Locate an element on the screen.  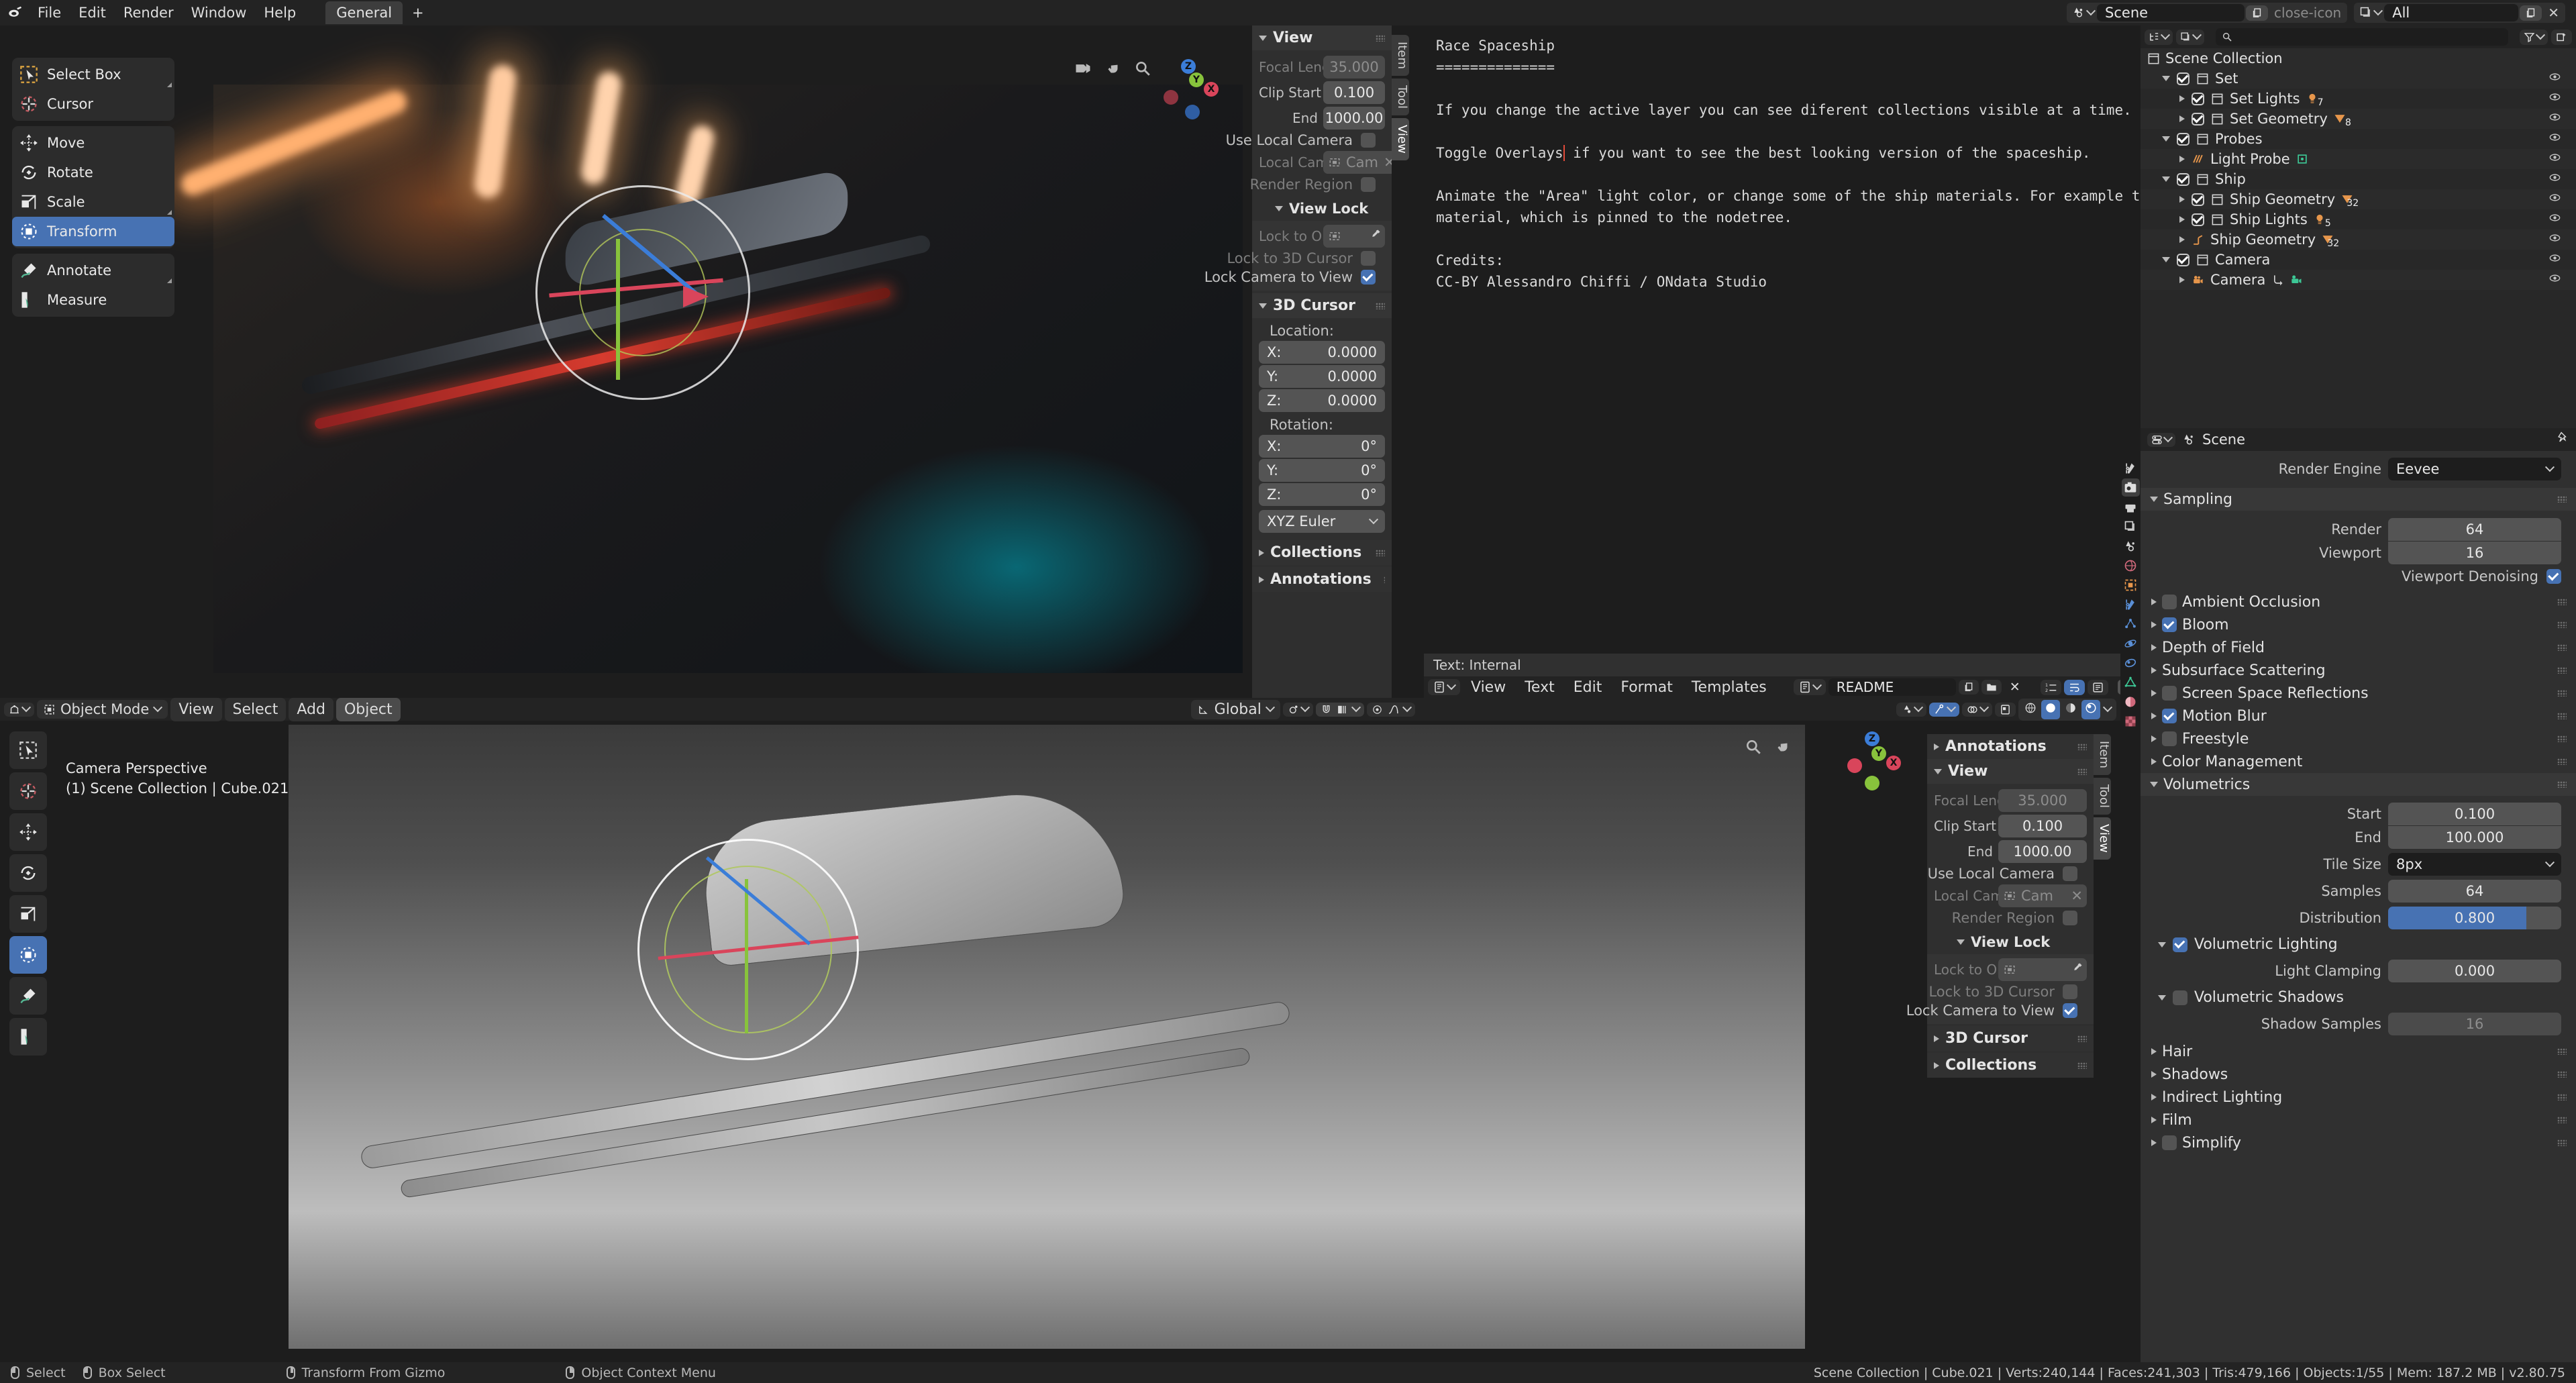
text-menu-format: Format is located at coordinates (1646, 687).